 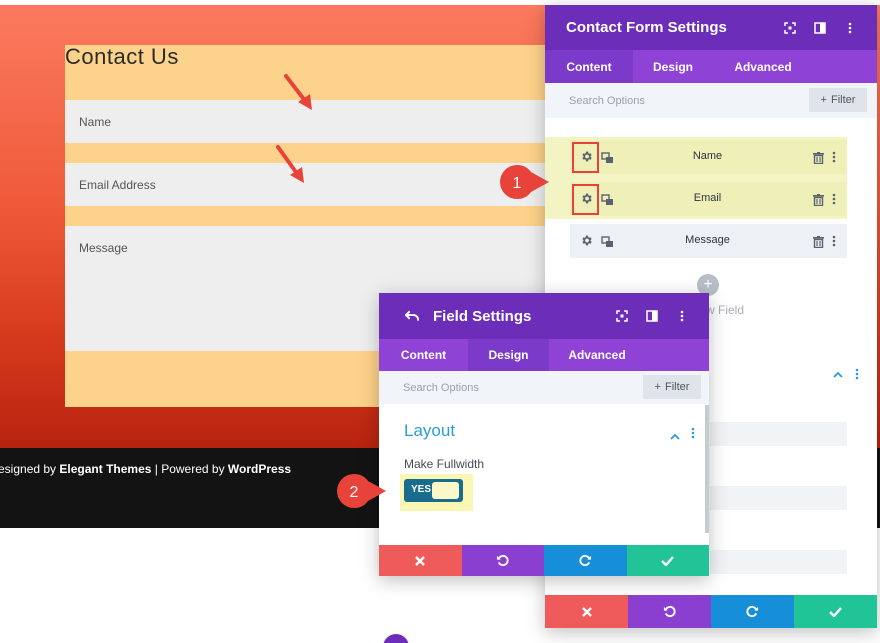 I want to click on gear-highlight-box-name, so click(x=585, y=157).